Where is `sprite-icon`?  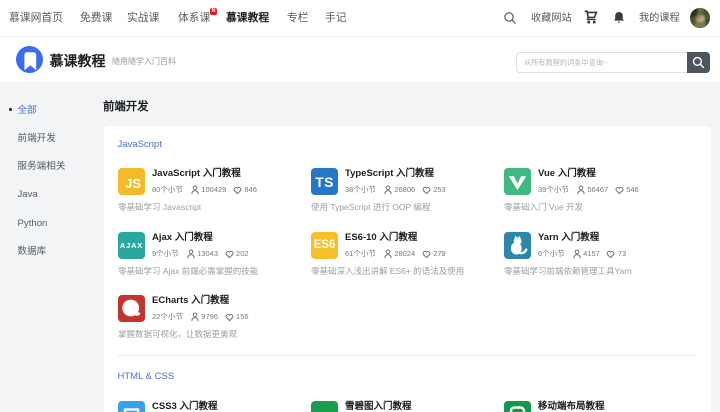
sprite-icon is located at coordinates (324, 406).